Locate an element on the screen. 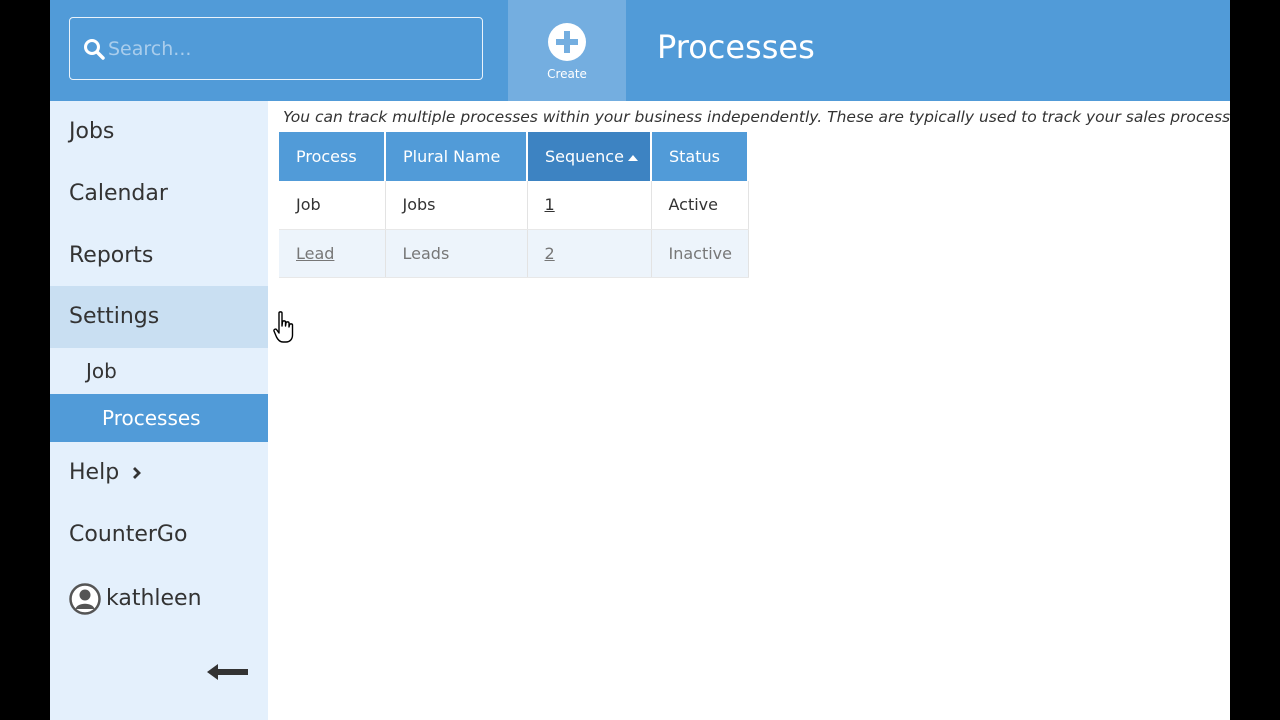 The height and width of the screenshot is (720, 1280). sidebar-item-settings: Settings is located at coordinates (159, 317).